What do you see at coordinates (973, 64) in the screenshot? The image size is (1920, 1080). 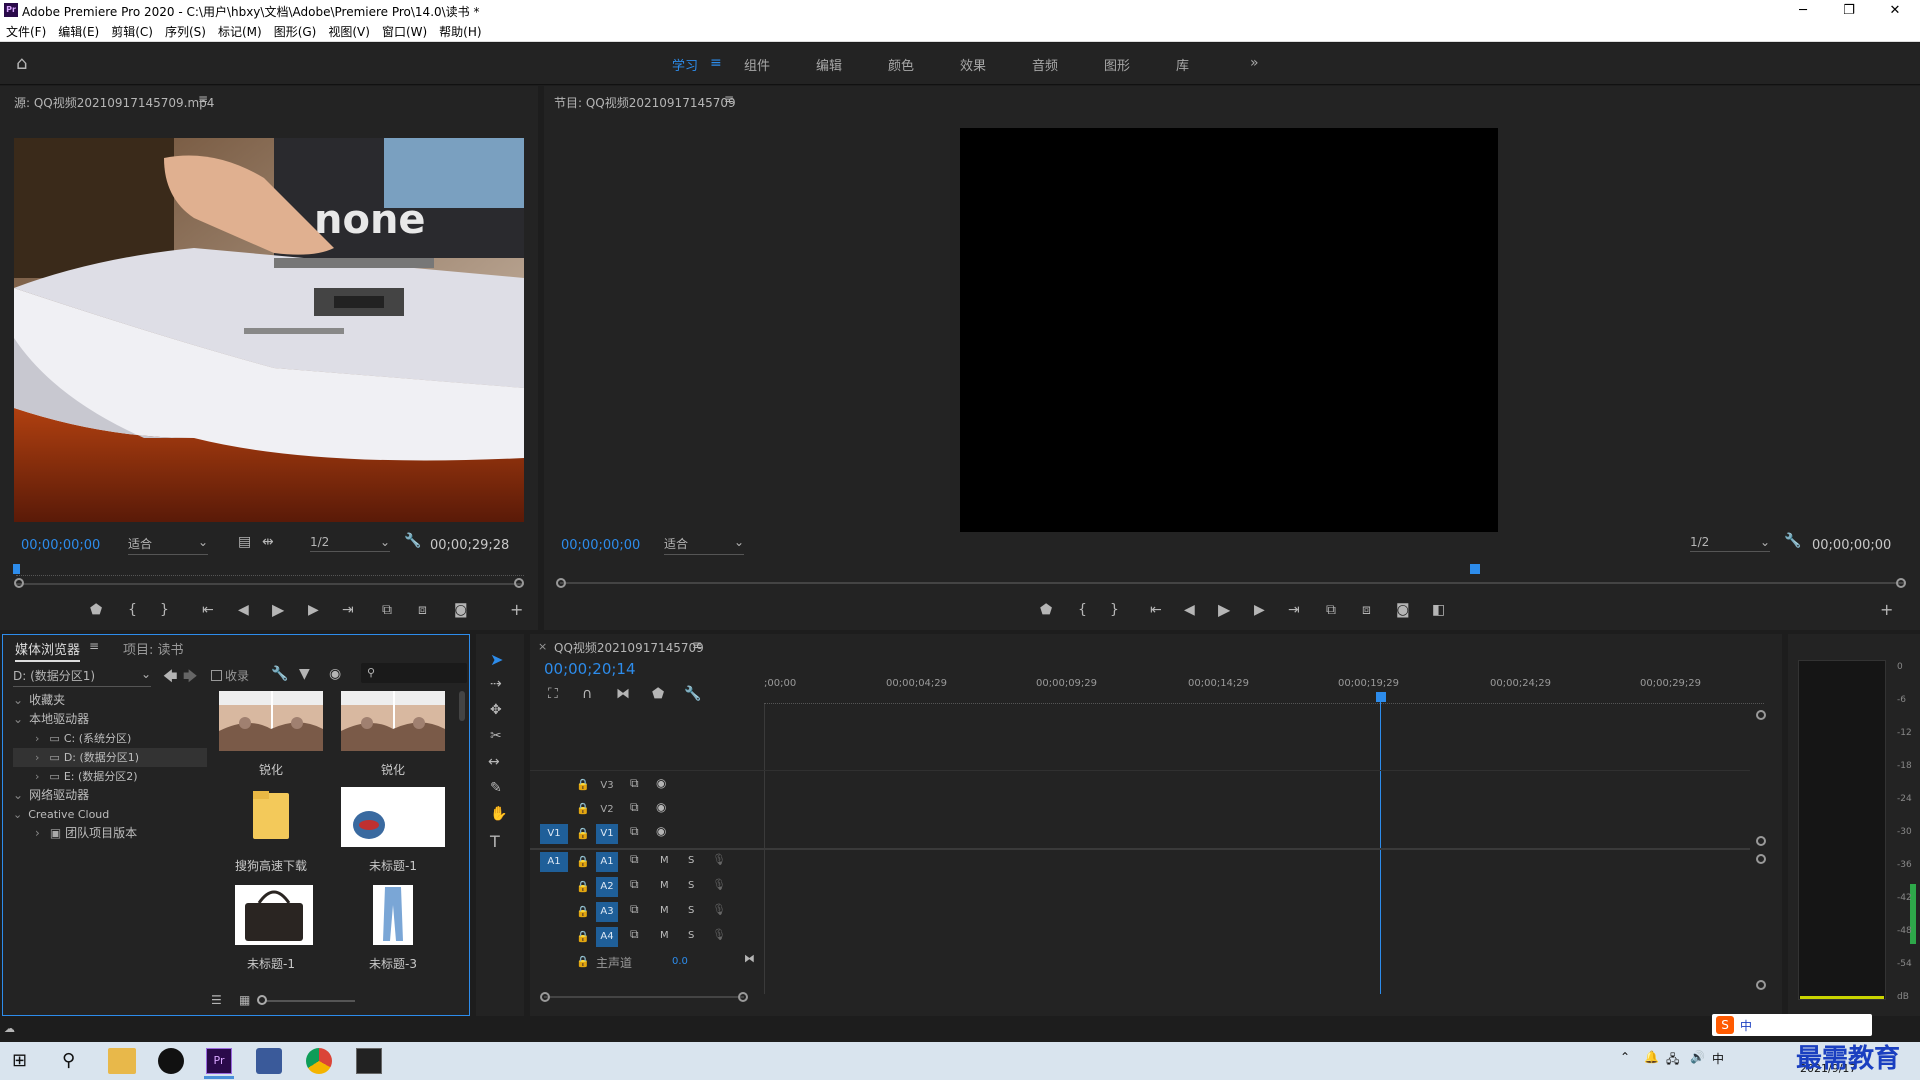 I see `workspace-tab-effects: 效果` at bounding box center [973, 64].